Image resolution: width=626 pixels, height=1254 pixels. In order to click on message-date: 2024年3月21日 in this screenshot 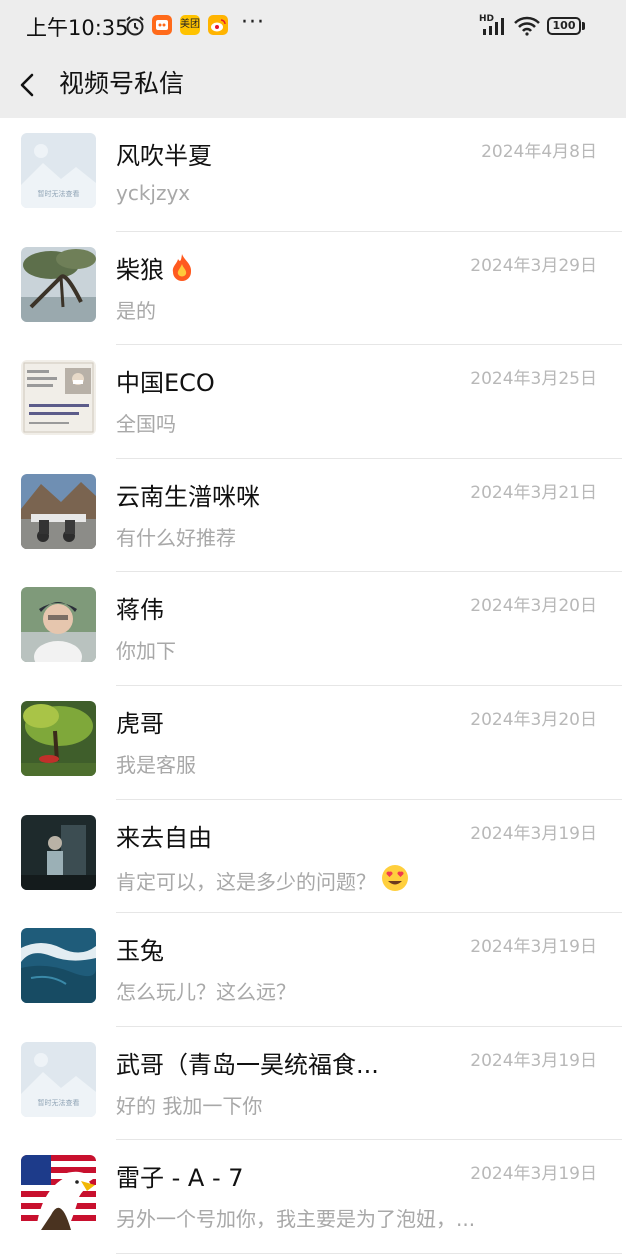, I will do `click(533, 492)`.